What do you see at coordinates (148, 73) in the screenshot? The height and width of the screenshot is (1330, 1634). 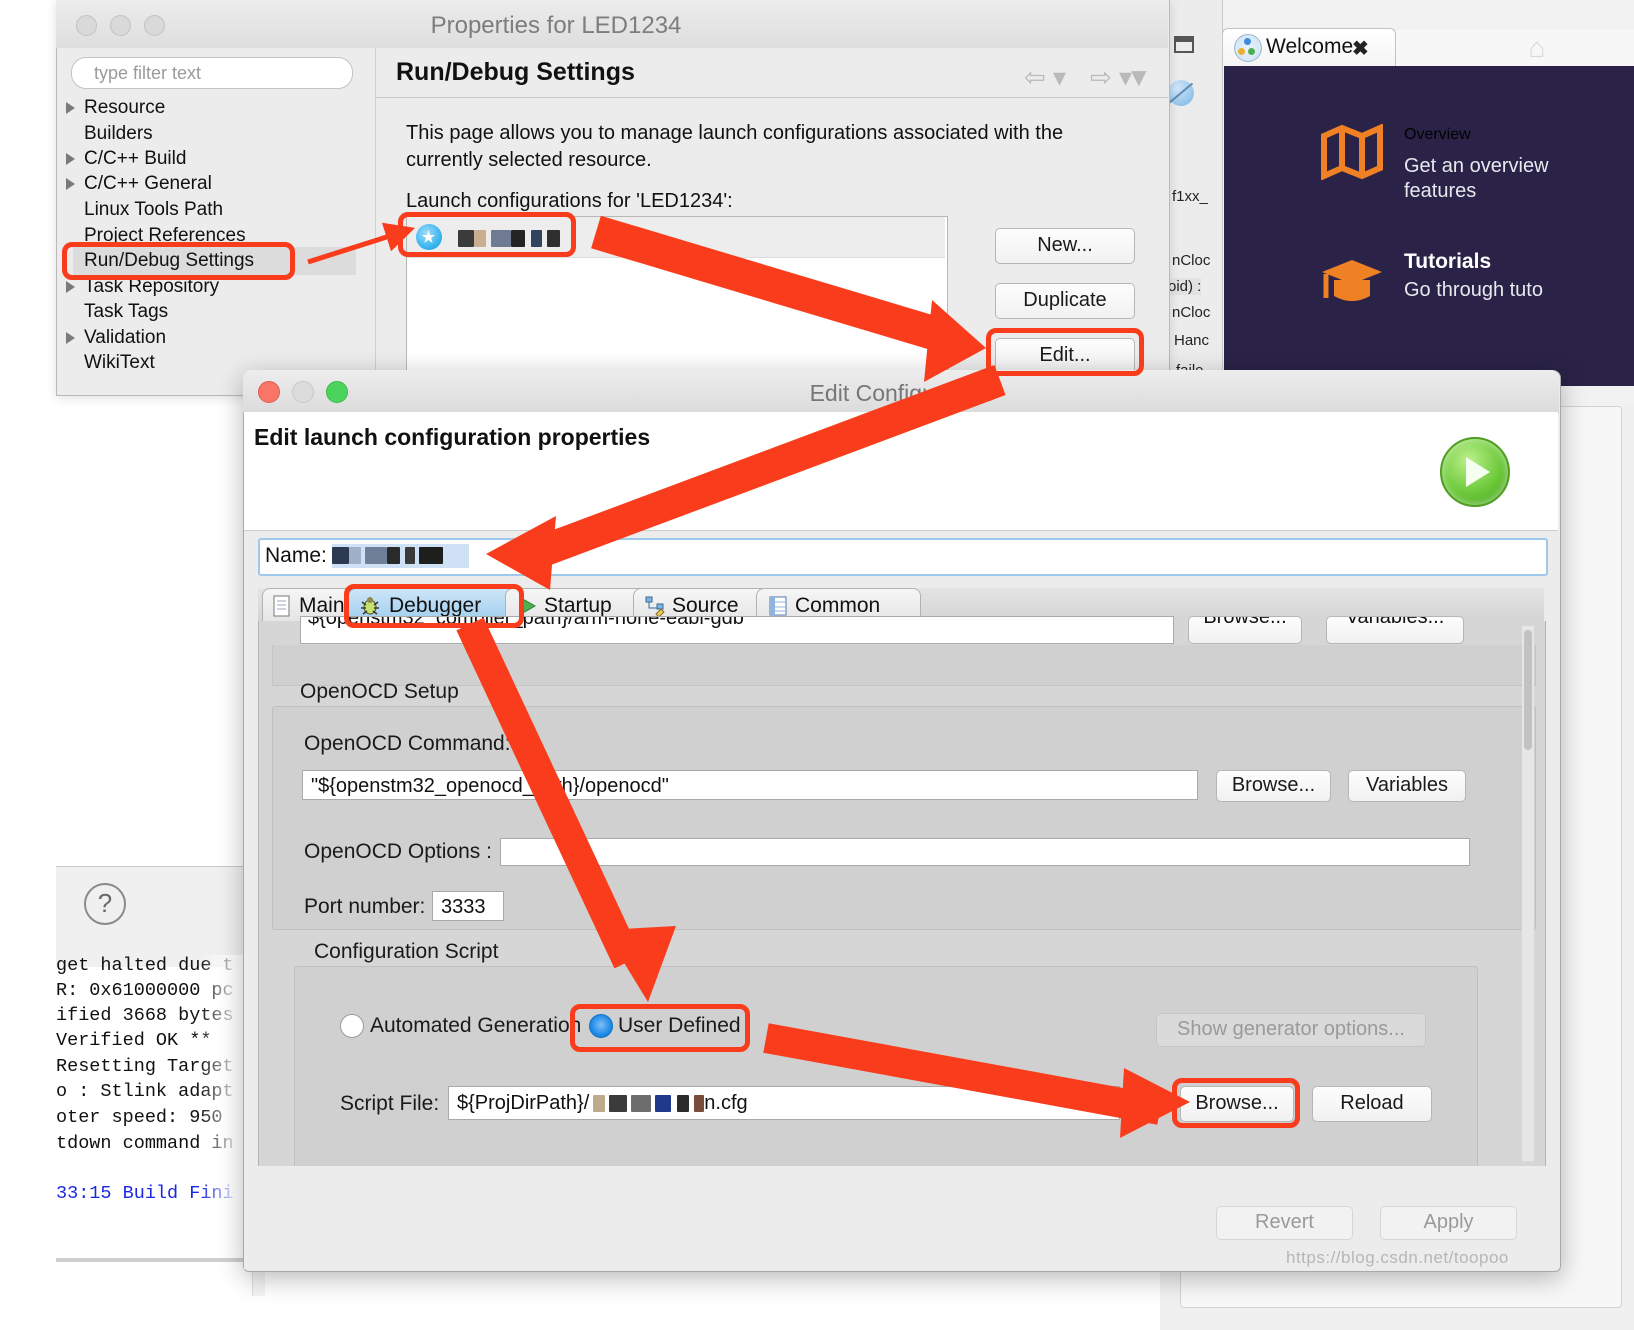 I see `filter-placeholder: type filter text` at bounding box center [148, 73].